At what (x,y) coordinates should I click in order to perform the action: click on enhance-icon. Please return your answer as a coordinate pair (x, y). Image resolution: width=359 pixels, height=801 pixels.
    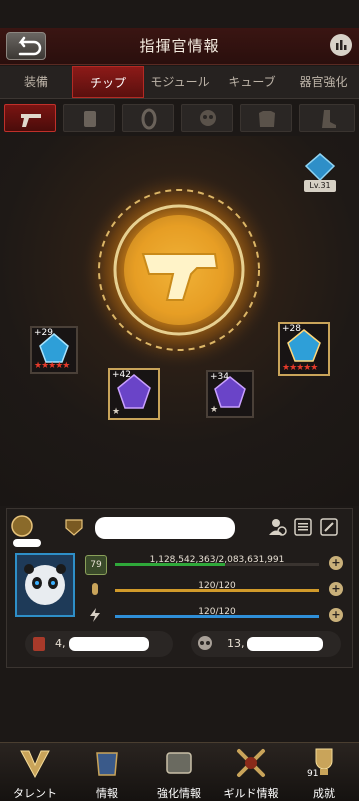
    Looking at the image, I should click on (179, 763).